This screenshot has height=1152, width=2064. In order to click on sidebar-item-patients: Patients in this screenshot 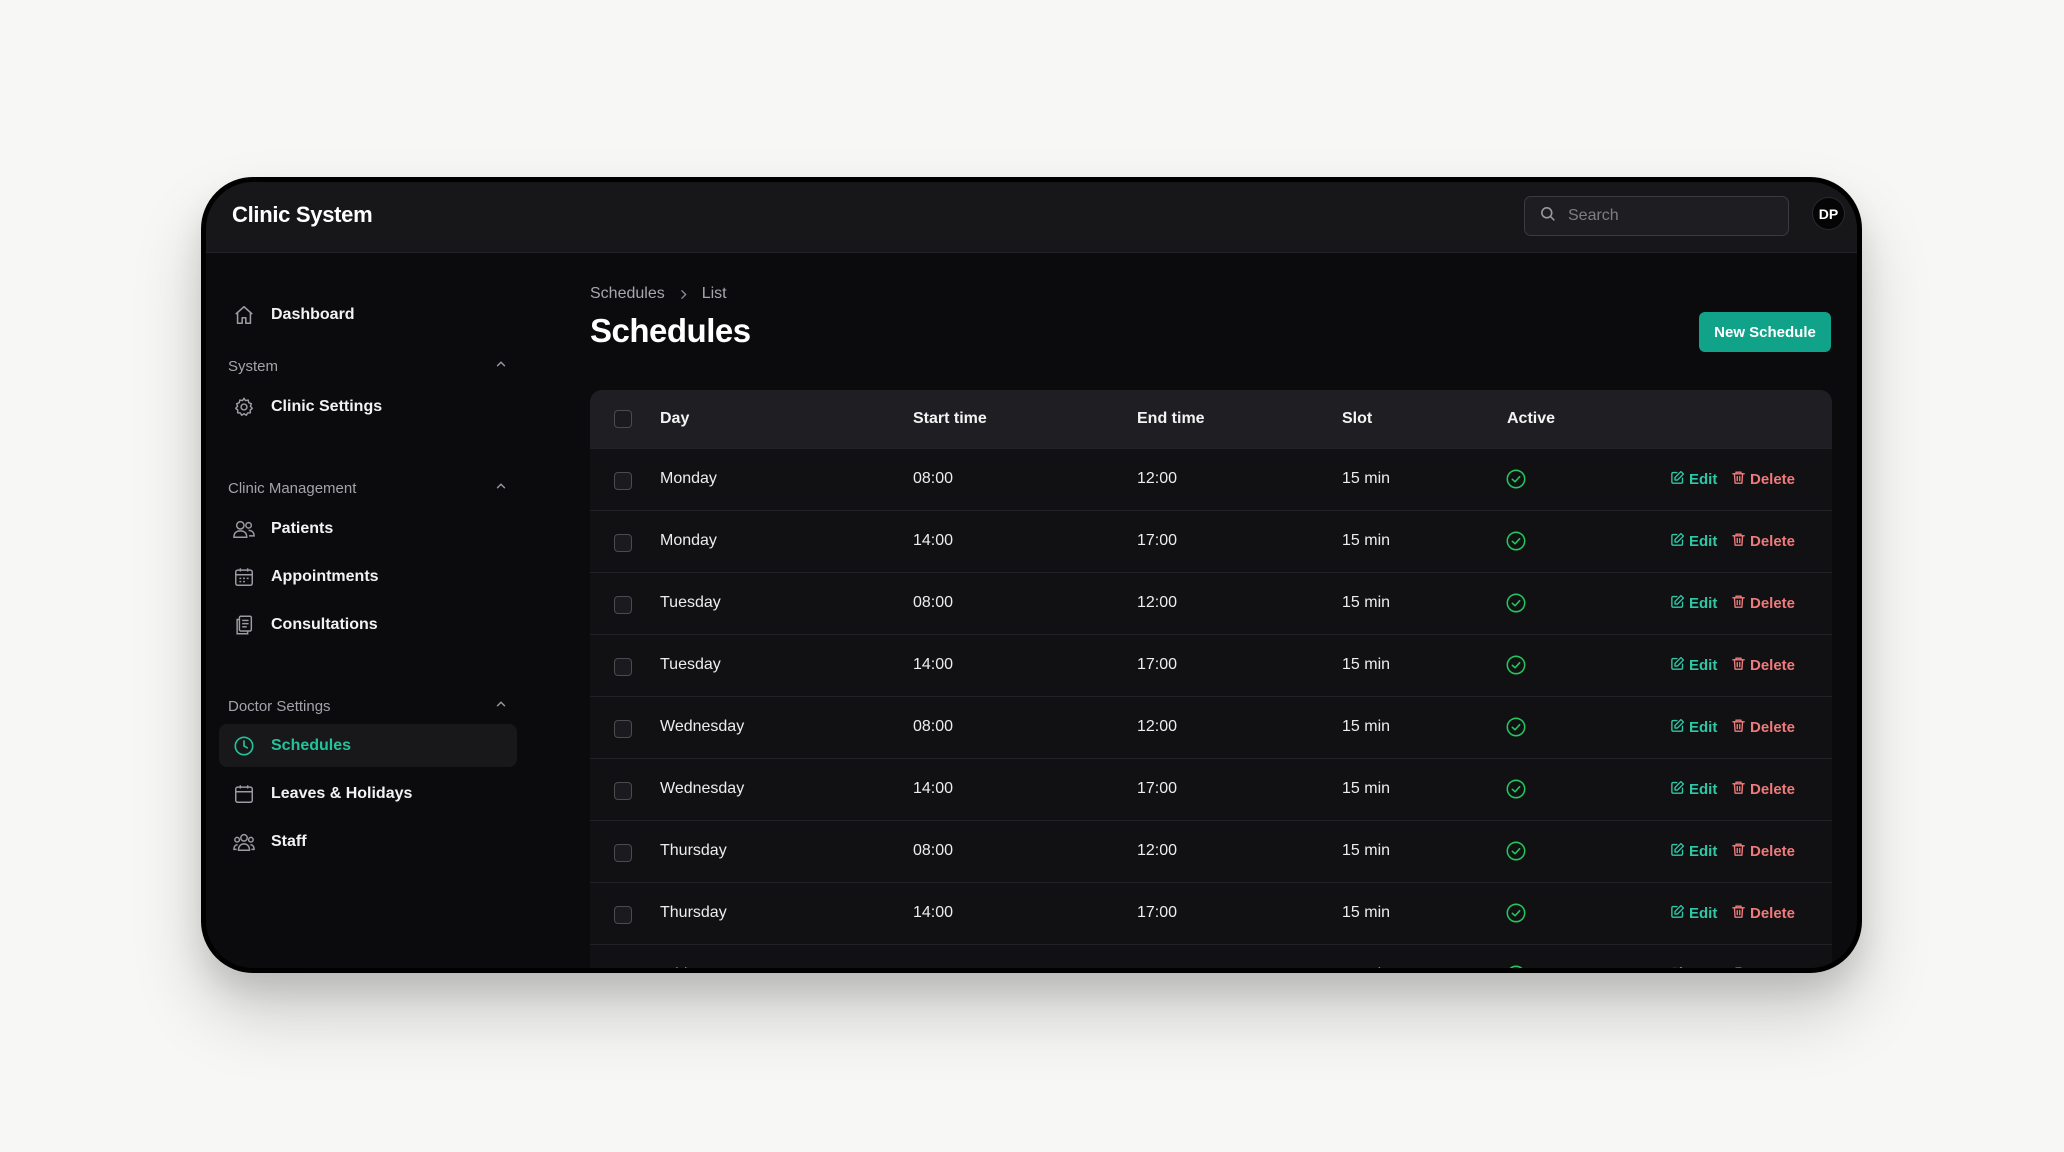, I will do `click(368, 528)`.